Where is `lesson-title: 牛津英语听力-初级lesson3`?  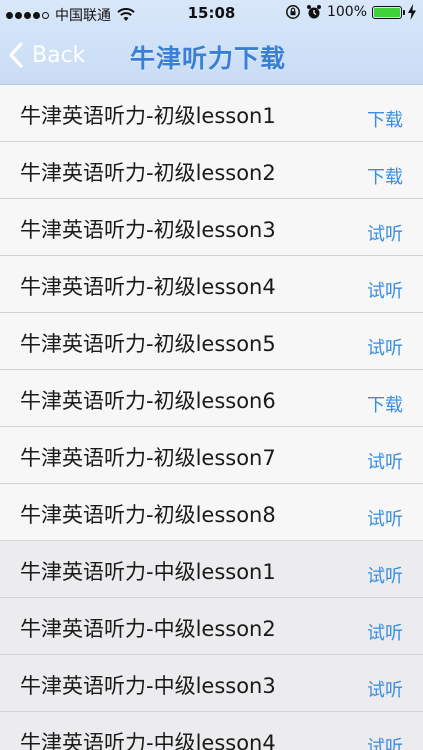
lesson-title: 牛津英语听力-初级lesson3 is located at coordinates (148, 230).